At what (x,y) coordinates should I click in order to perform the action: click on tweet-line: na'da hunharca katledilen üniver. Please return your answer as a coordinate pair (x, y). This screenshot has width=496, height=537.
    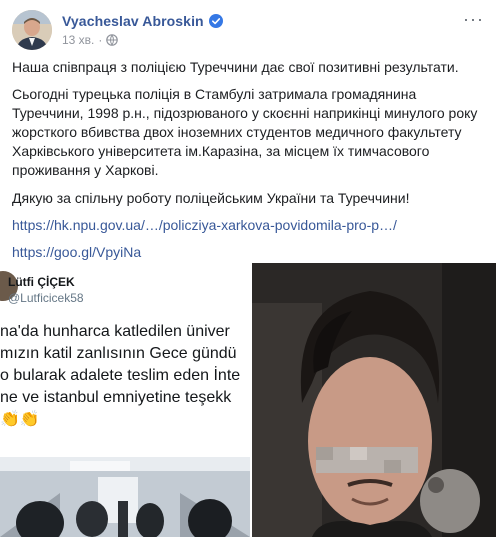
    Looking at the image, I should click on (115, 331).